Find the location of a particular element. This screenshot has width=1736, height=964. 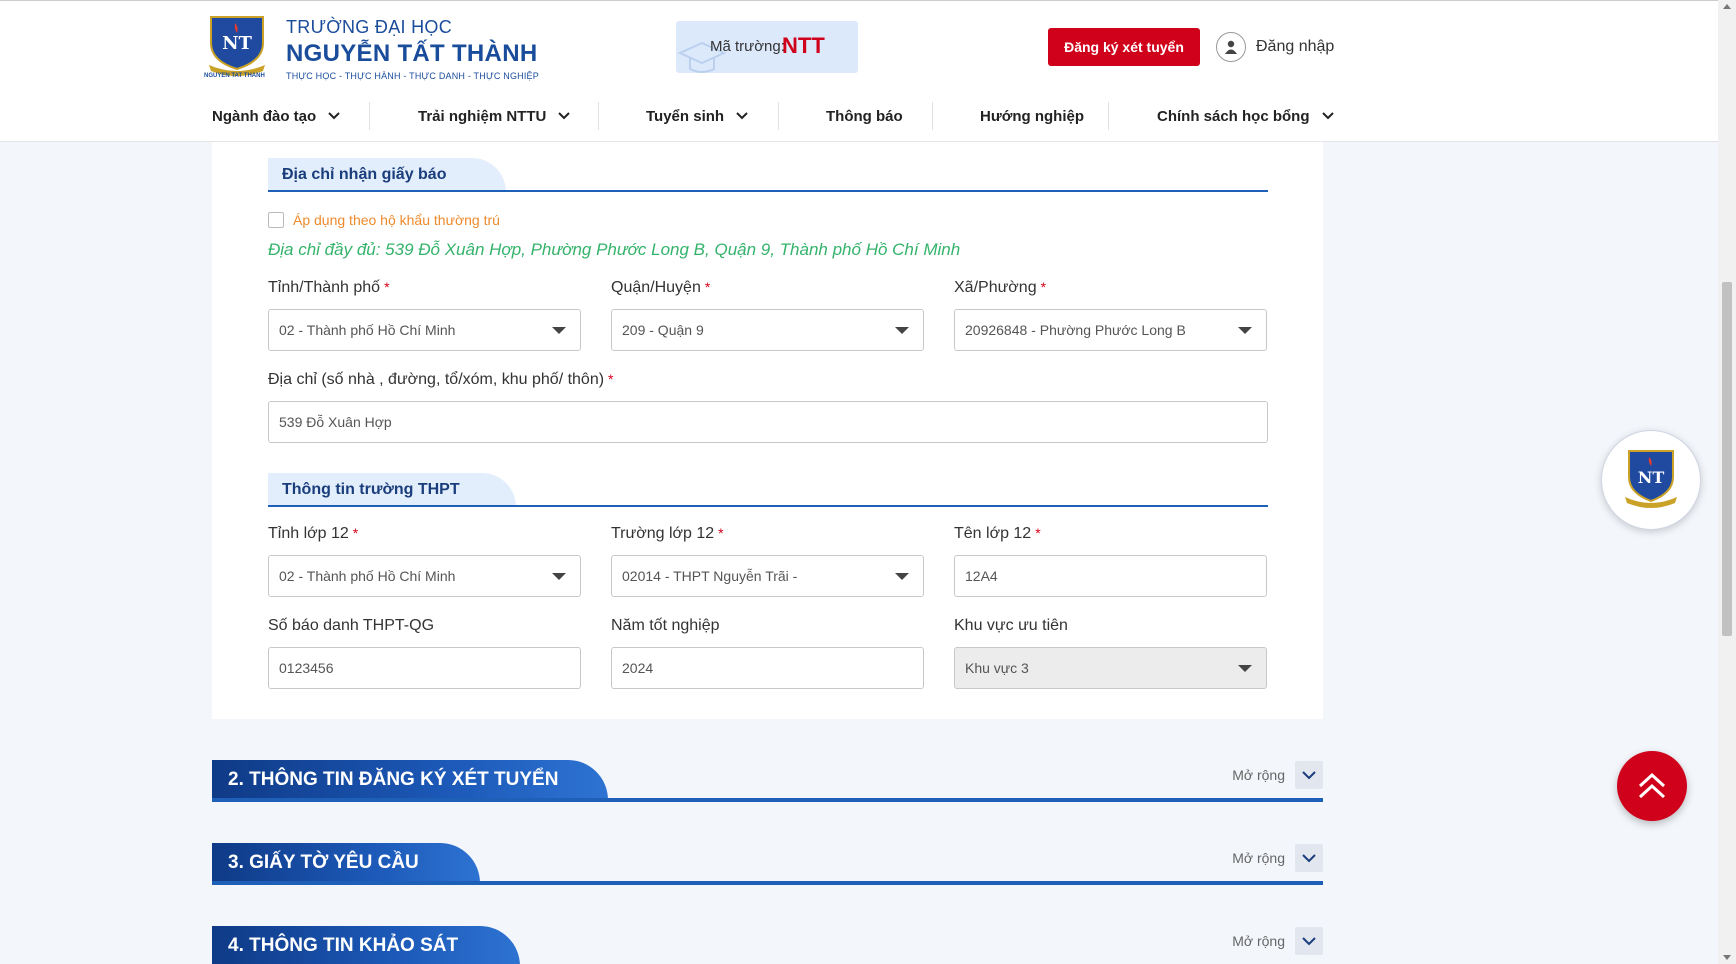

label-text: Trường lớp 12 is located at coordinates (663, 533).